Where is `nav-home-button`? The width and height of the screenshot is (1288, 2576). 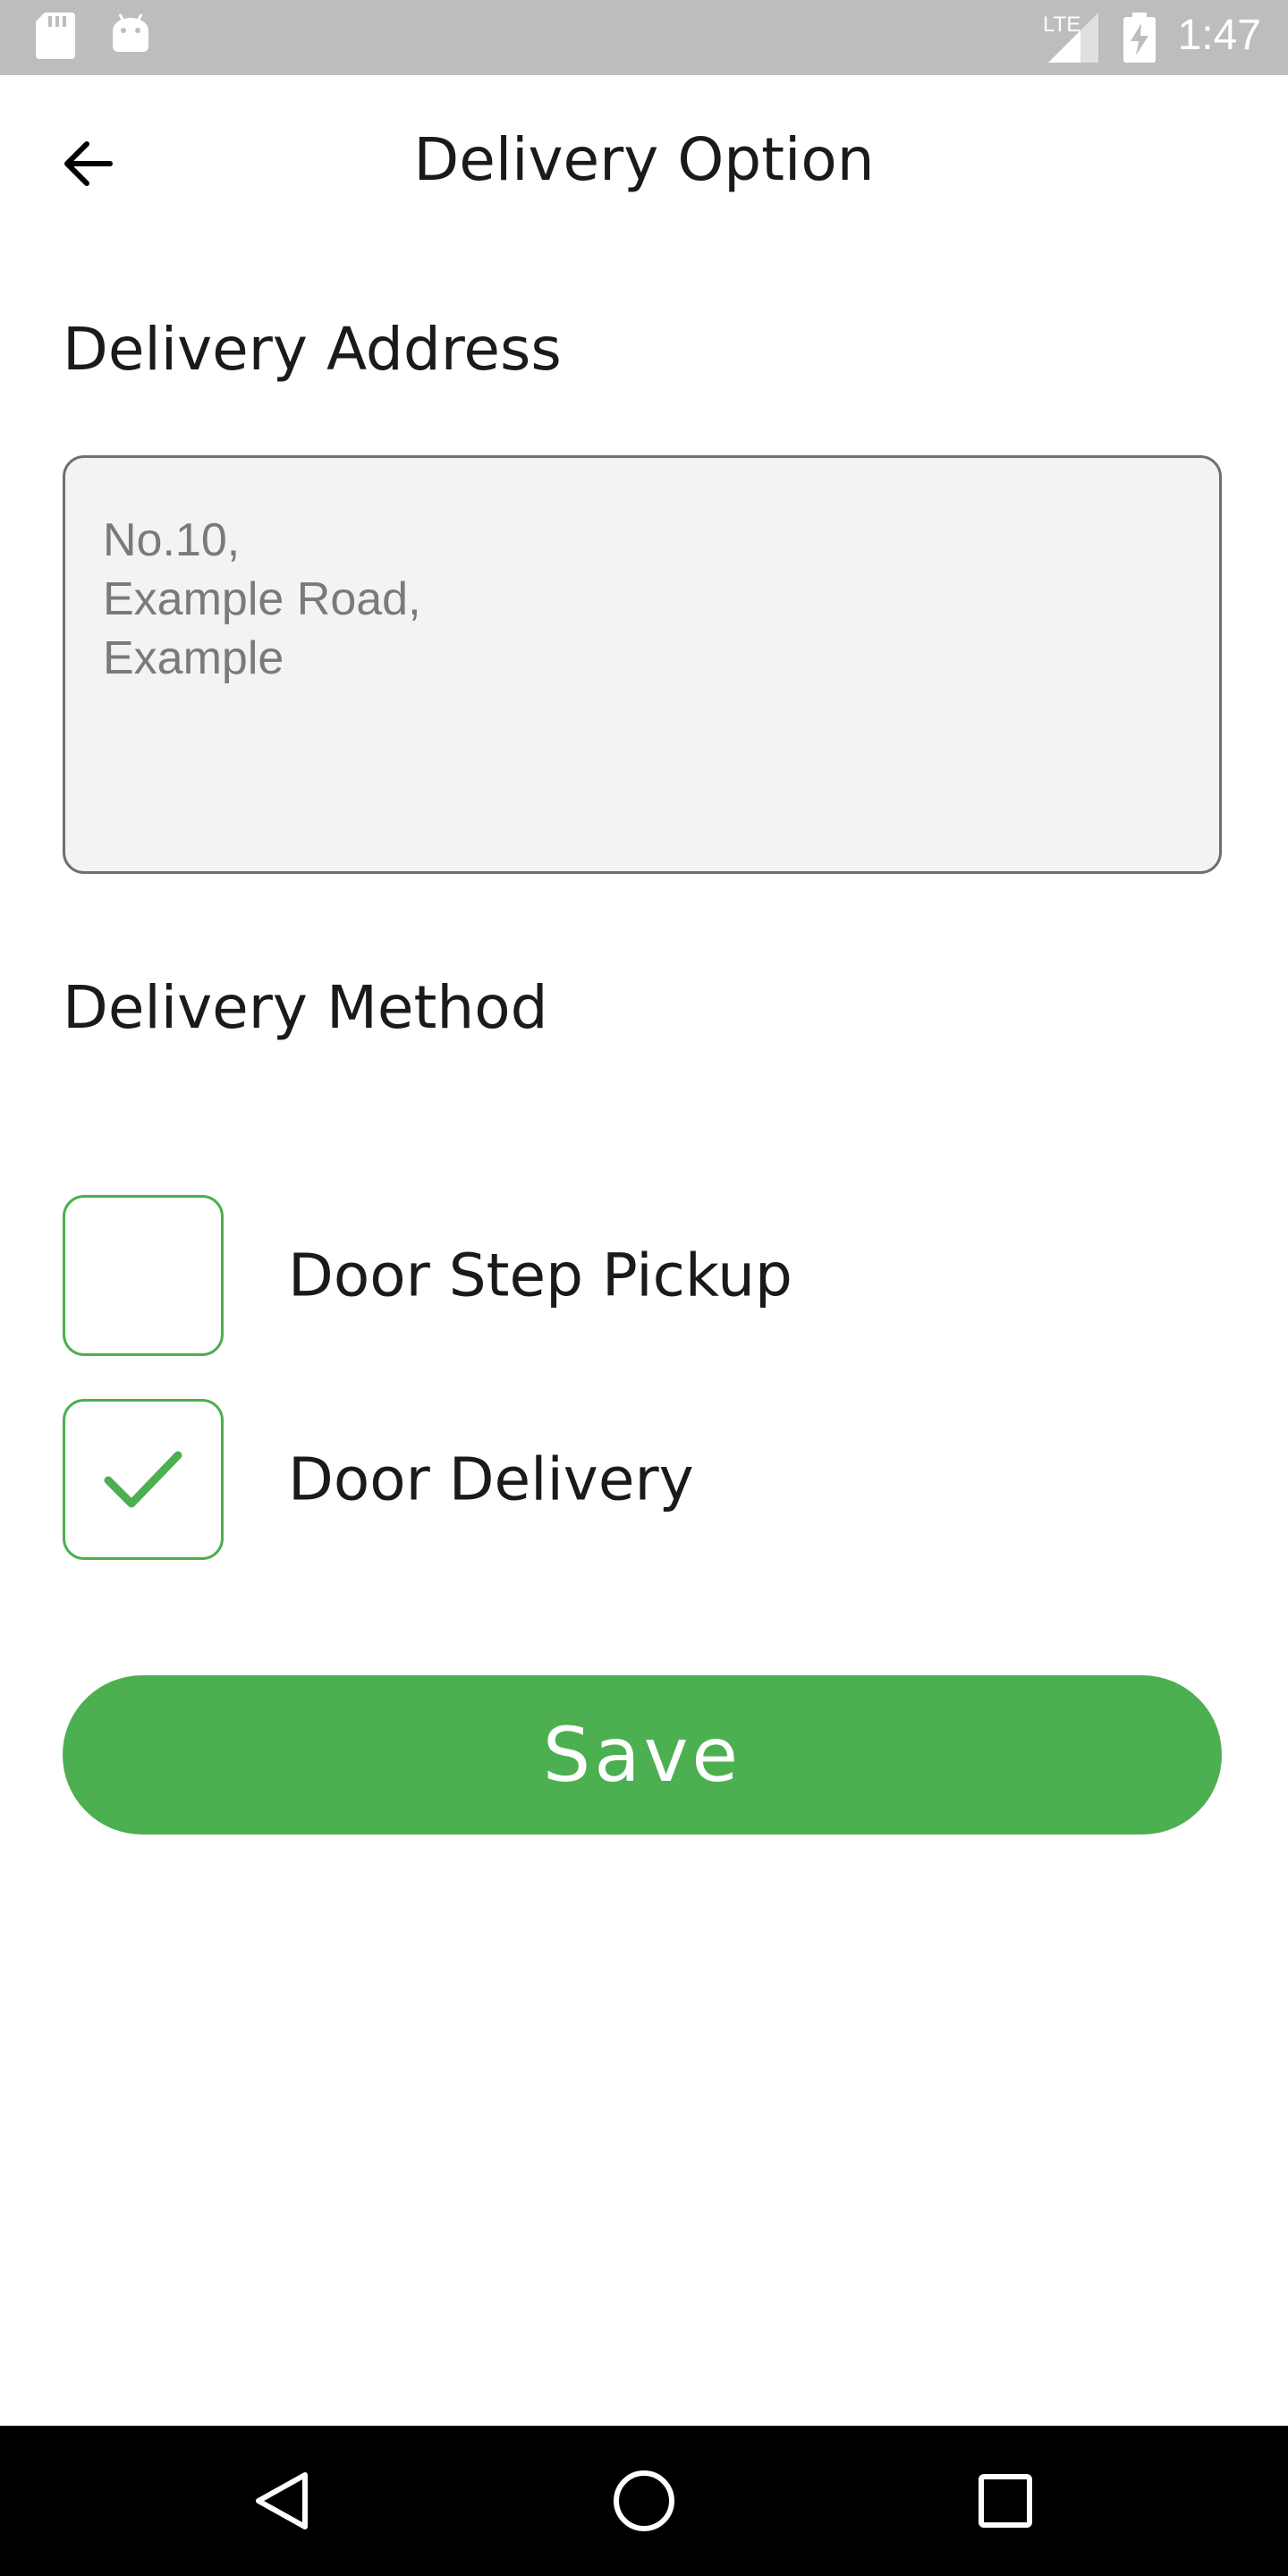 nav-home-button is located at coordinates (644, 2501).